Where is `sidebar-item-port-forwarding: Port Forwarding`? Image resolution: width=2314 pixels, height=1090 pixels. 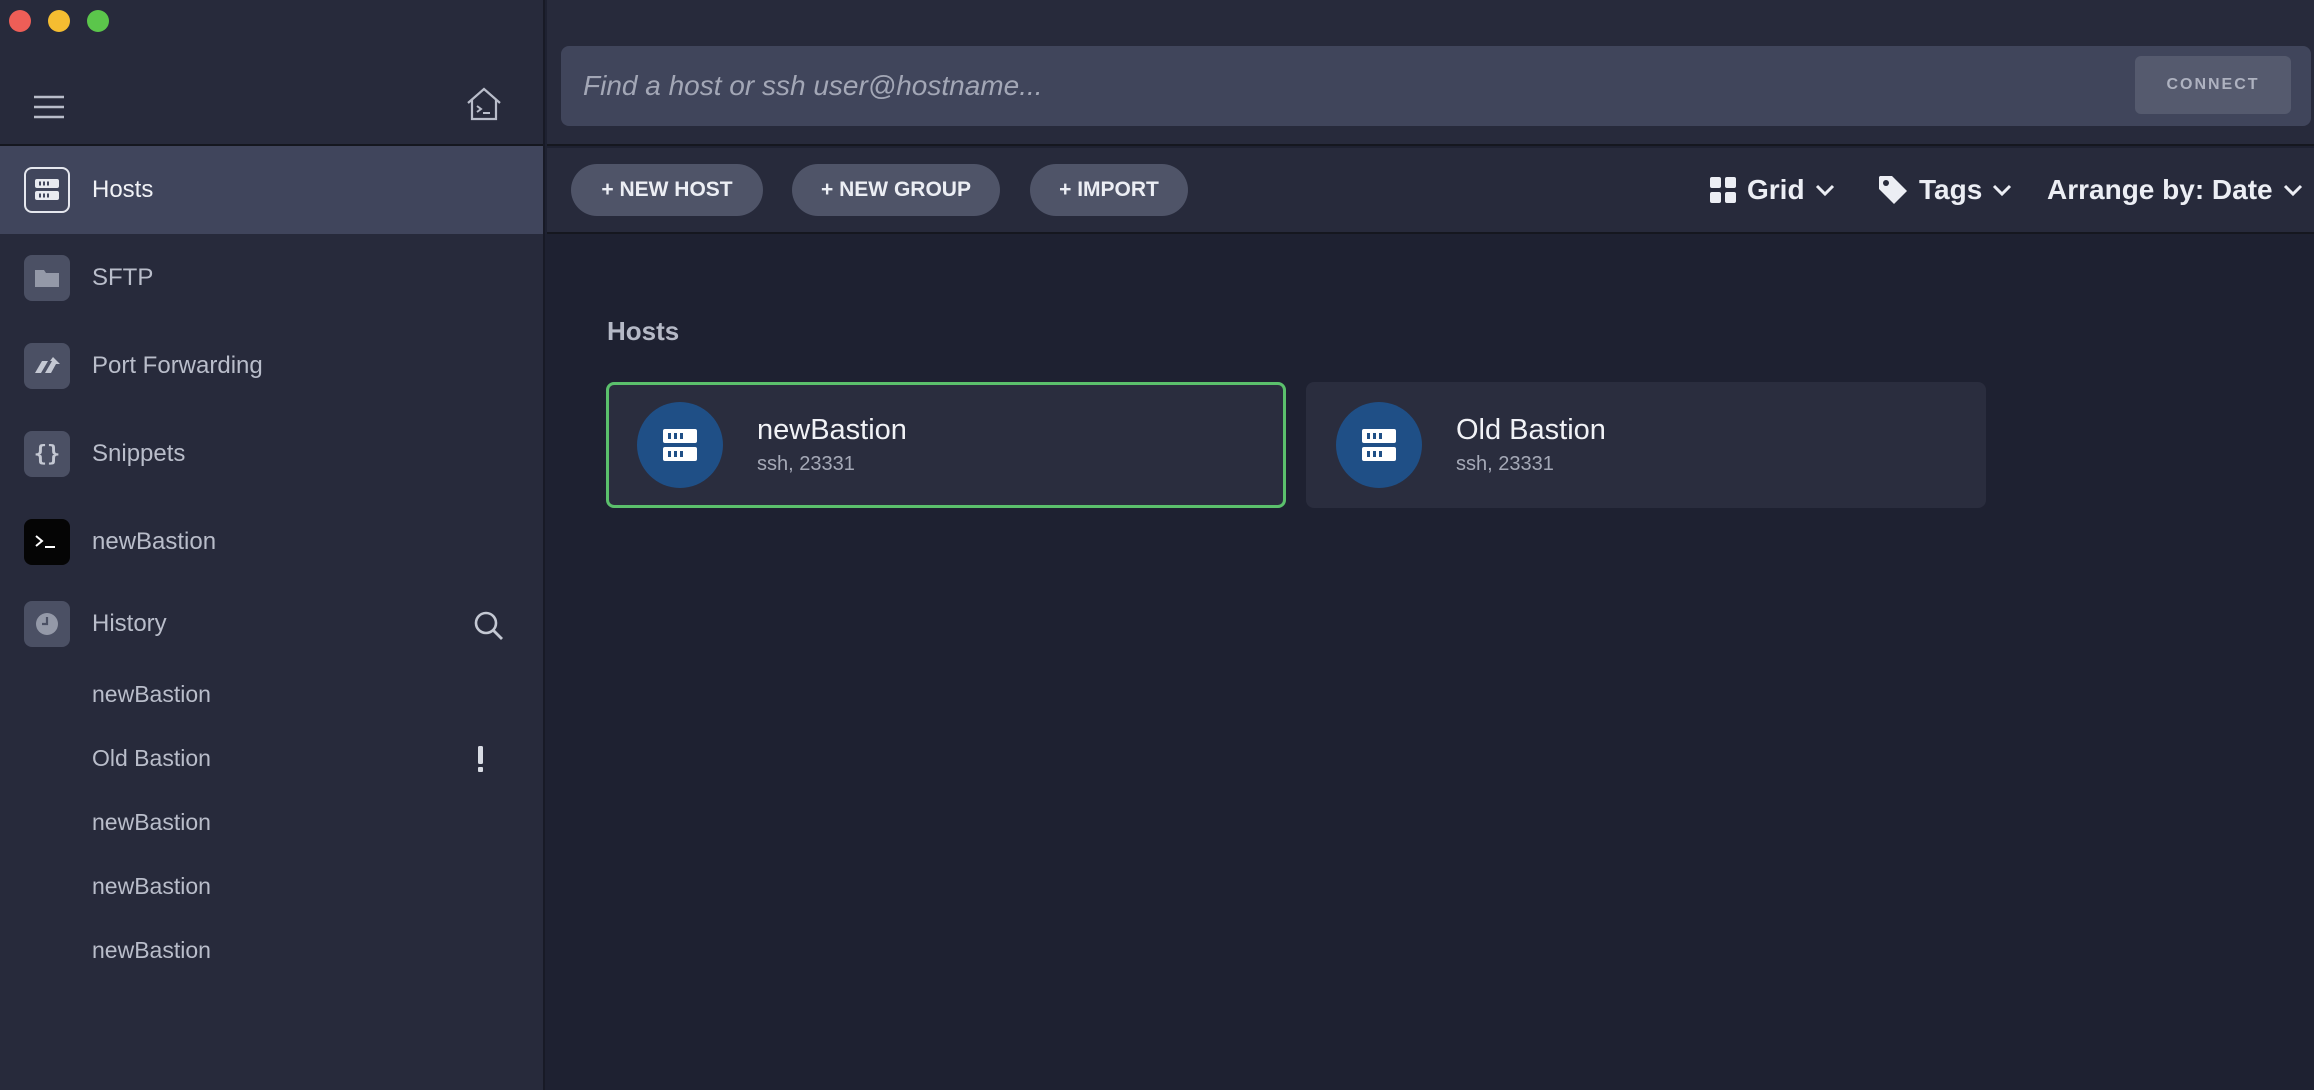 sidebar-item-port-forwarding: Port Forwarding is located at coordinates (271, 366).